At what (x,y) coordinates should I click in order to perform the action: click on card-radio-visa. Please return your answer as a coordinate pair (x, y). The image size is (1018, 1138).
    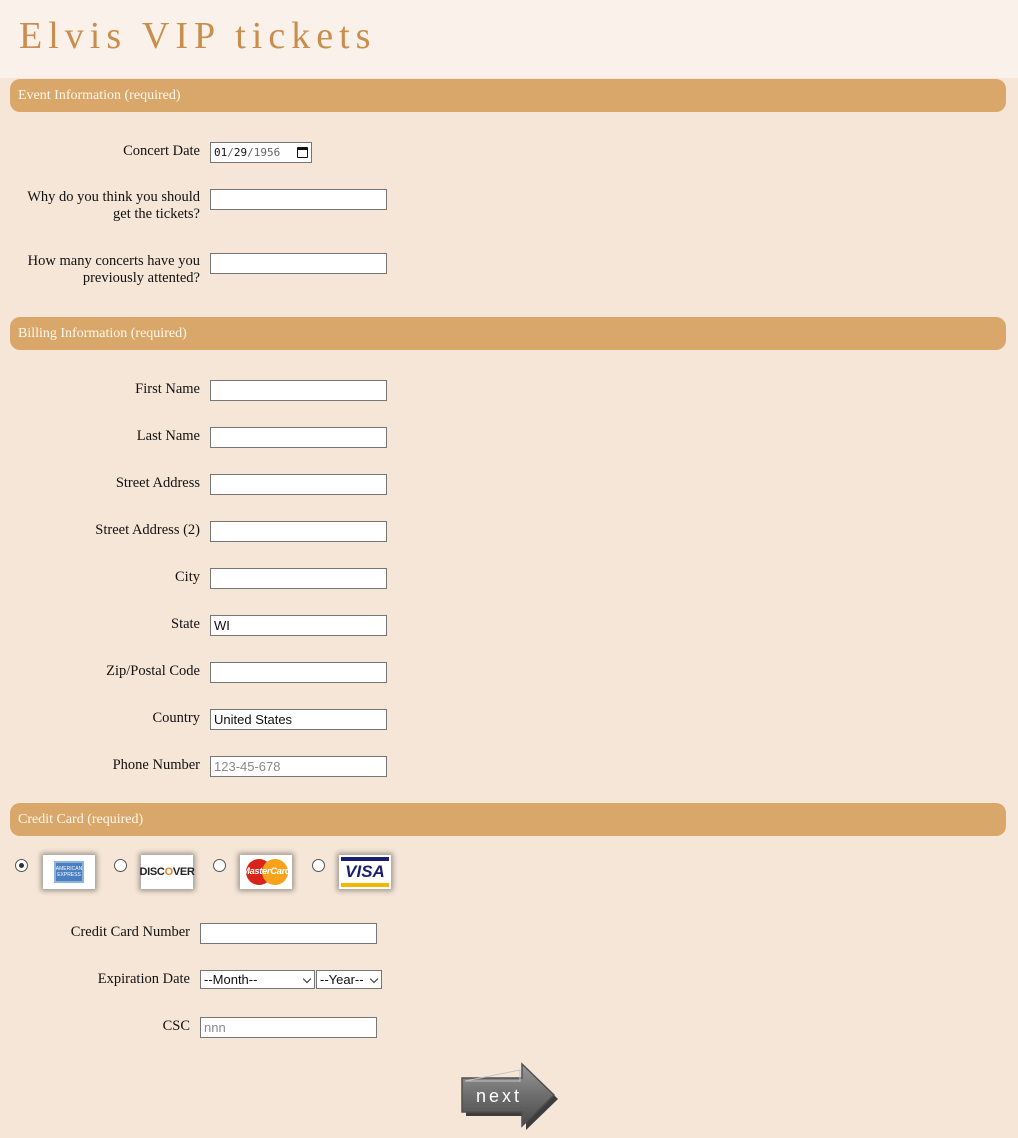
    Looking at the image, I should click on (318, 865).